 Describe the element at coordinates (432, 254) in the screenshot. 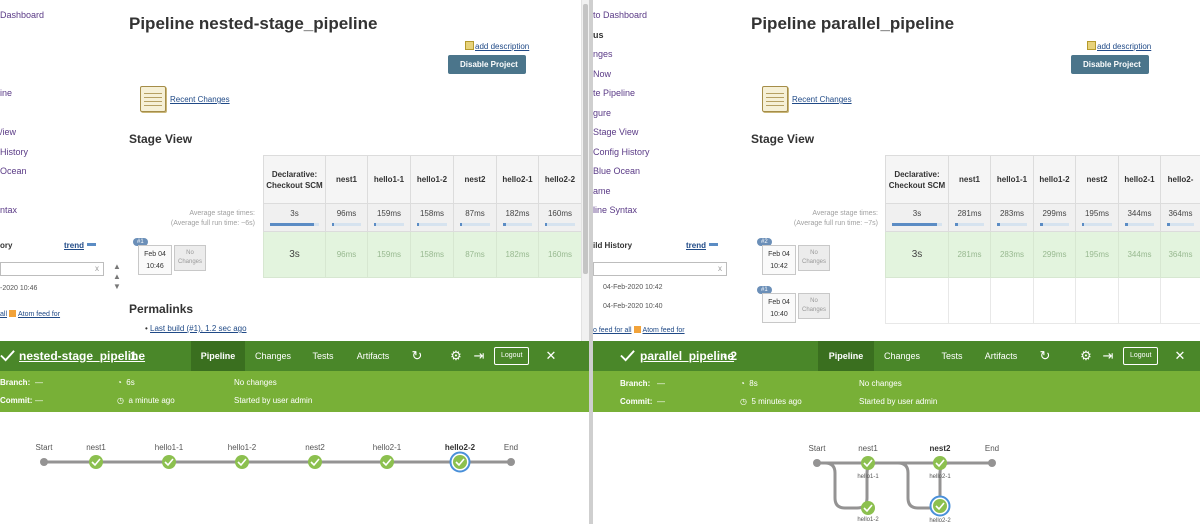

I see `stage-cell: 158ms` at that location.